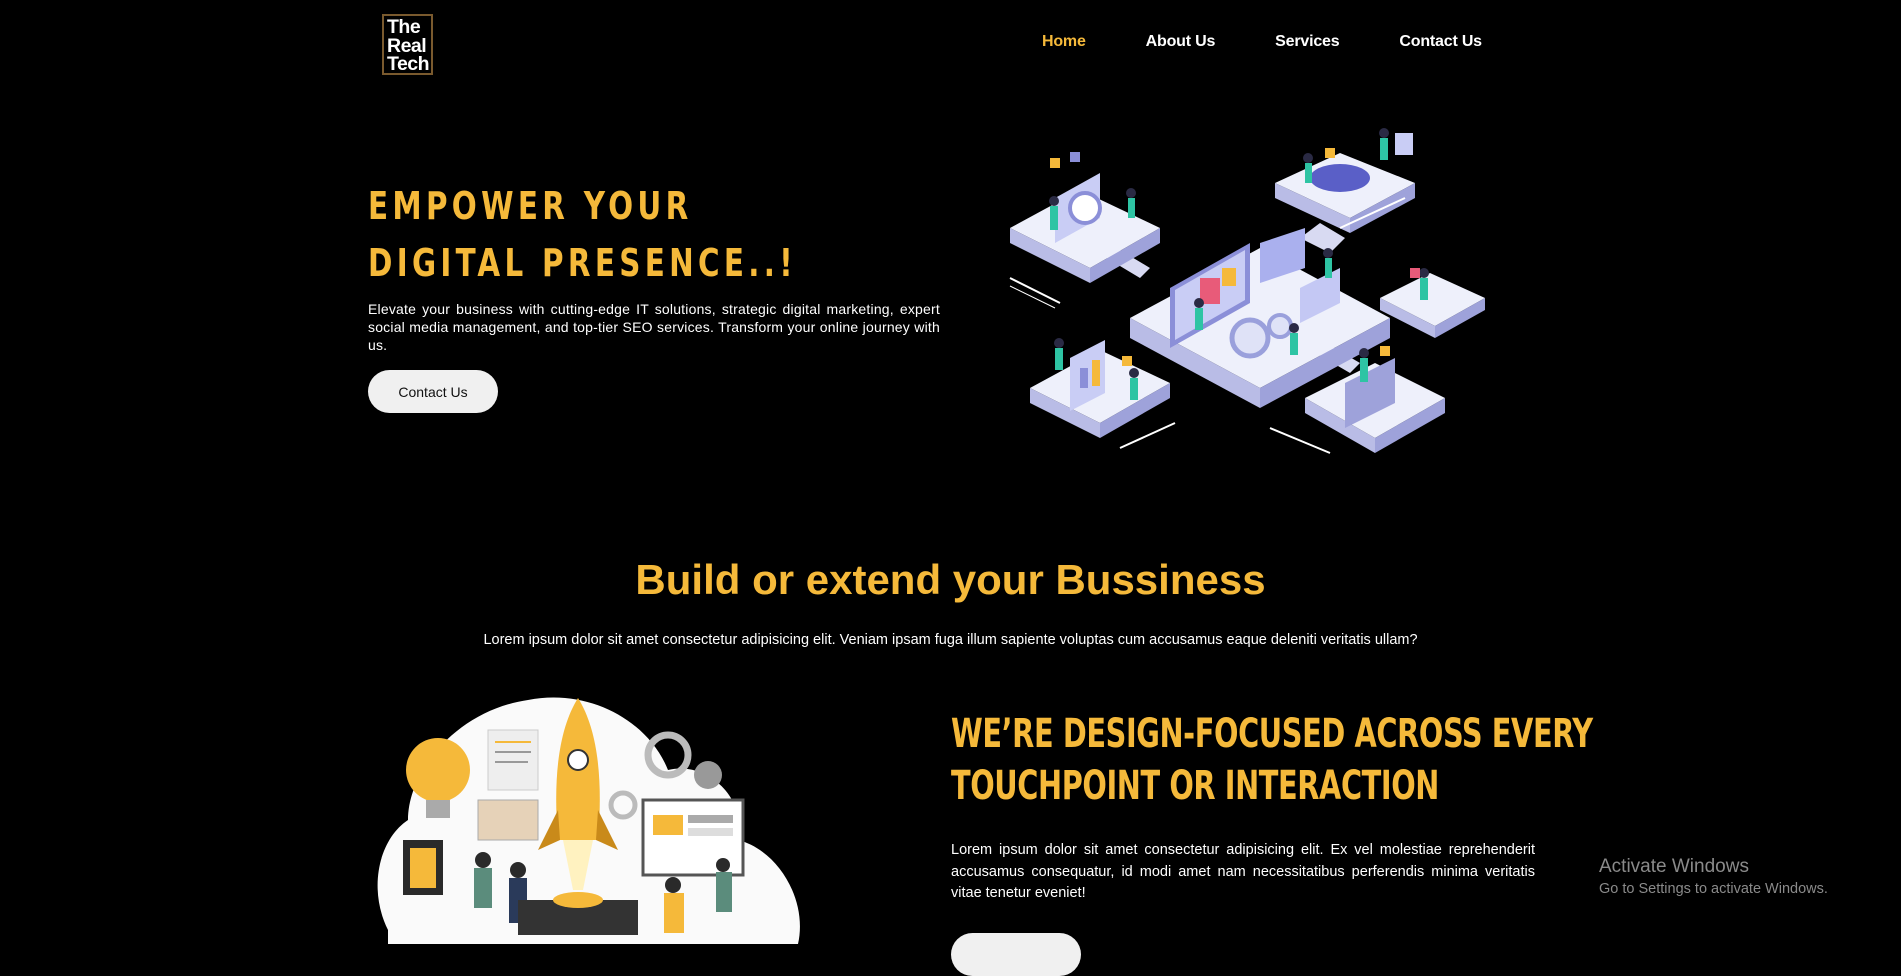  Describe the element at coordinates (1247, 291) in the screenshot. I see `isometric-it-platform-illustration` at that location.